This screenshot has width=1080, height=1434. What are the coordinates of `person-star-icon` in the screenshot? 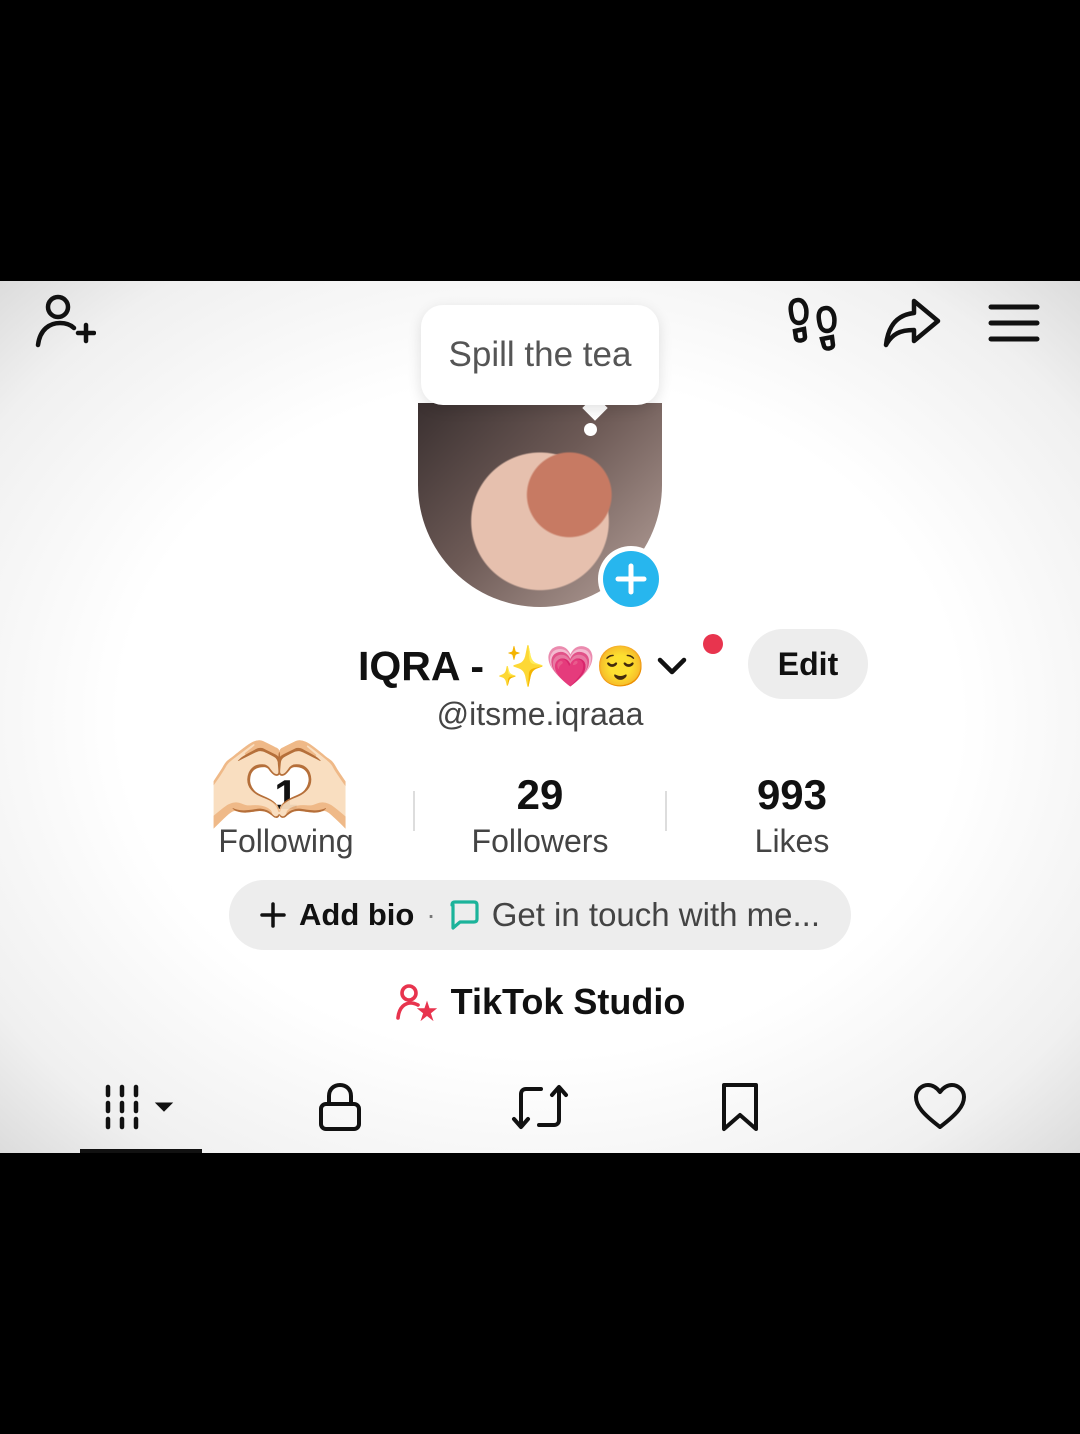 It's located at (416, 1002).